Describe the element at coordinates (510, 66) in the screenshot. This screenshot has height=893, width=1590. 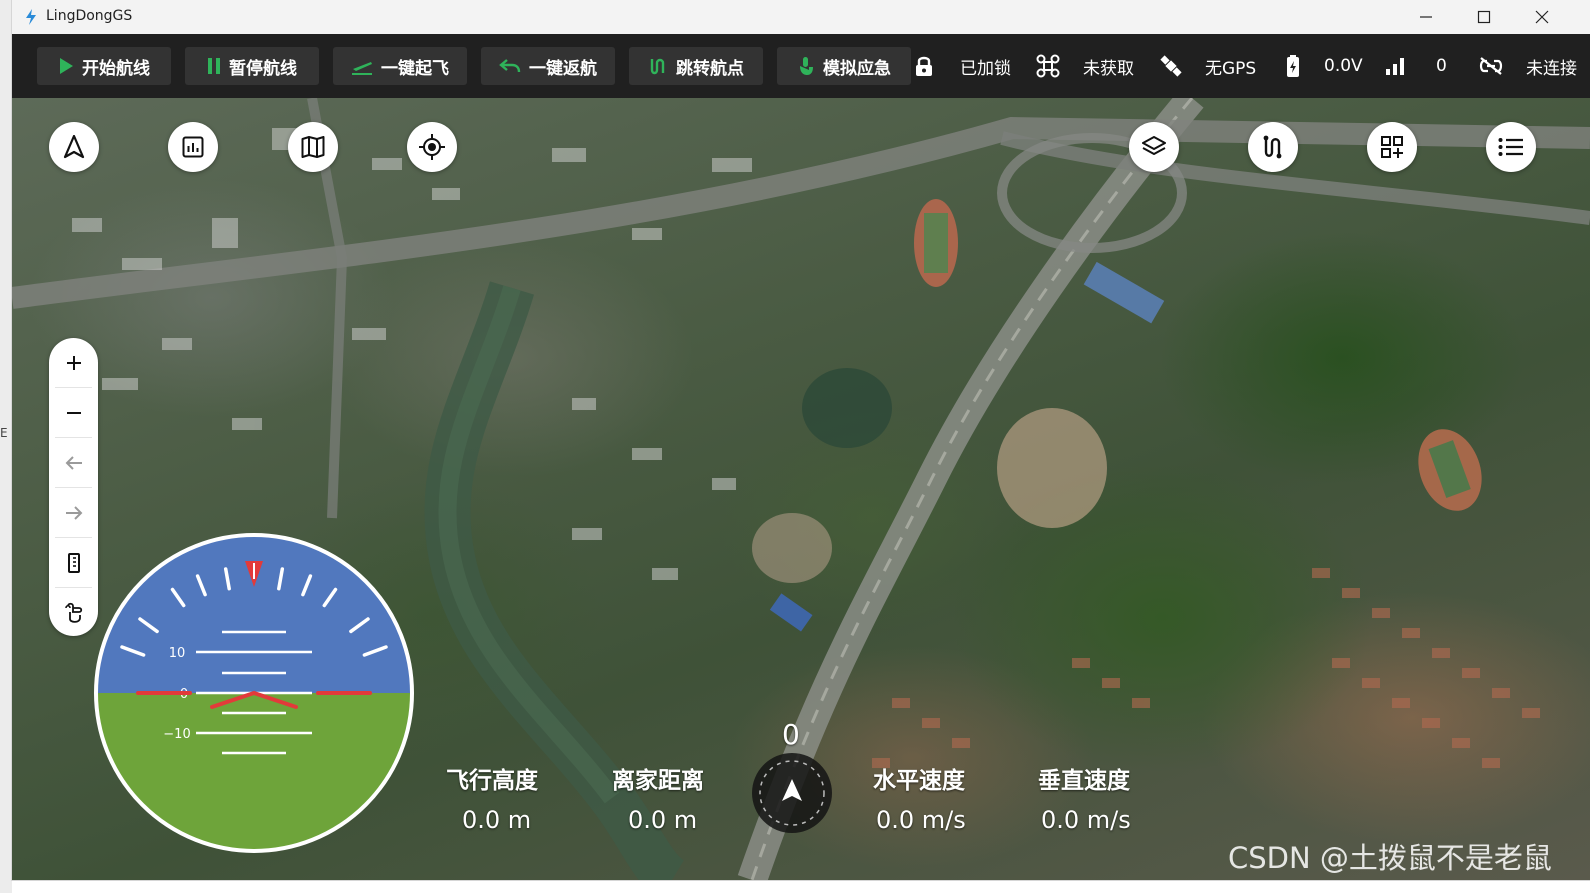
I see `return-icon` at that location.